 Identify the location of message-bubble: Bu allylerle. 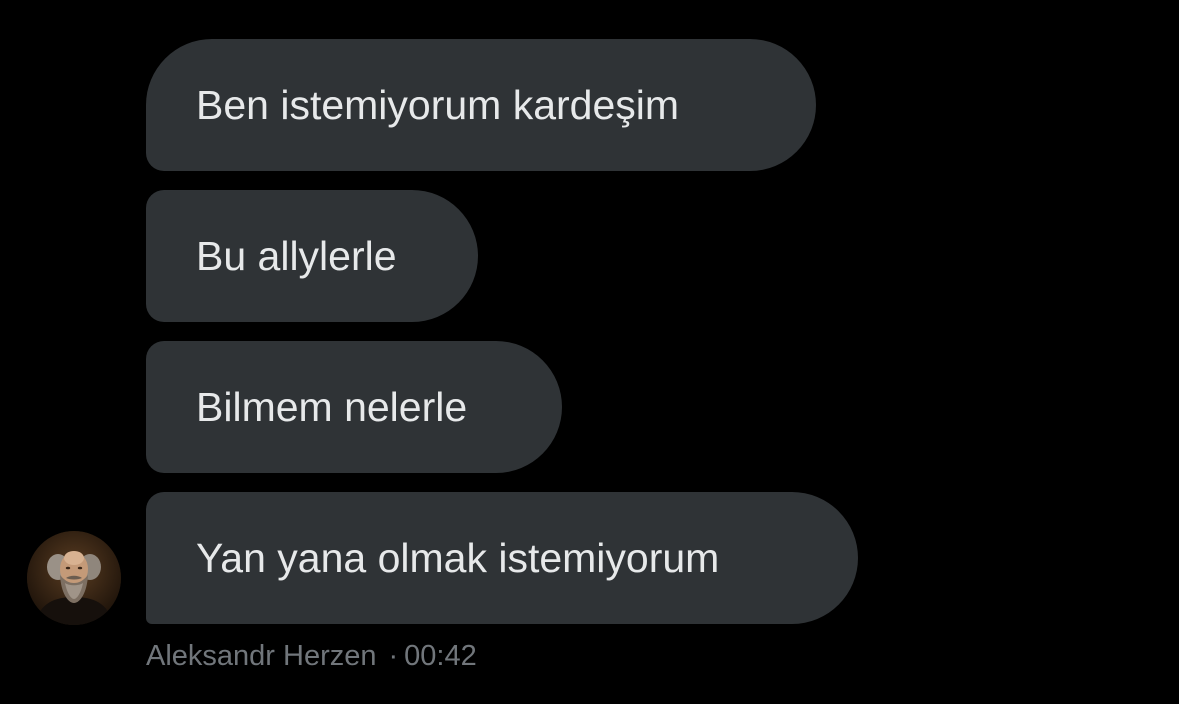
(312, 256).